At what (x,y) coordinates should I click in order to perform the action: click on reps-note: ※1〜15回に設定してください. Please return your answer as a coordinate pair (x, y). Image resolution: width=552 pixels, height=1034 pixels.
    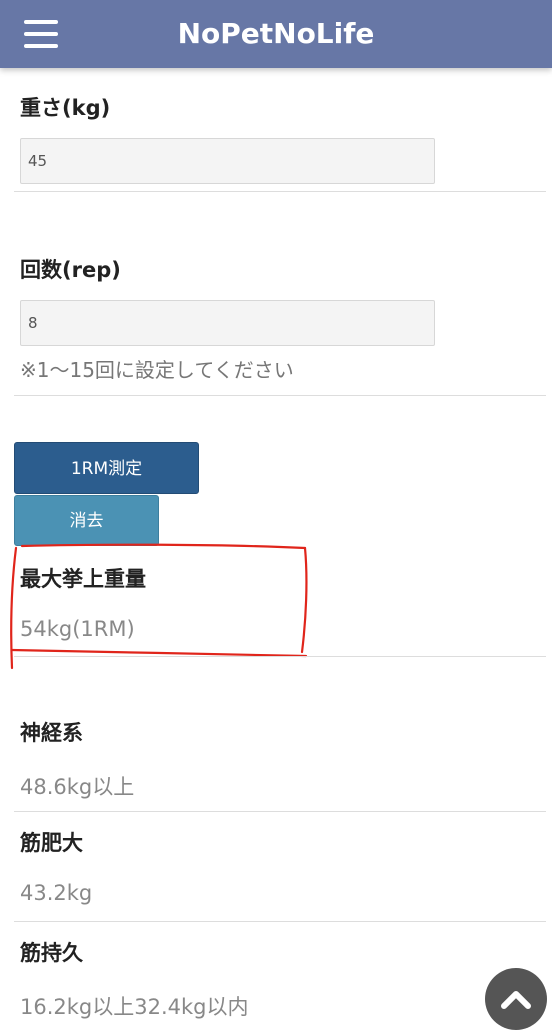
    Looking at the image, I should click on (157, 370).